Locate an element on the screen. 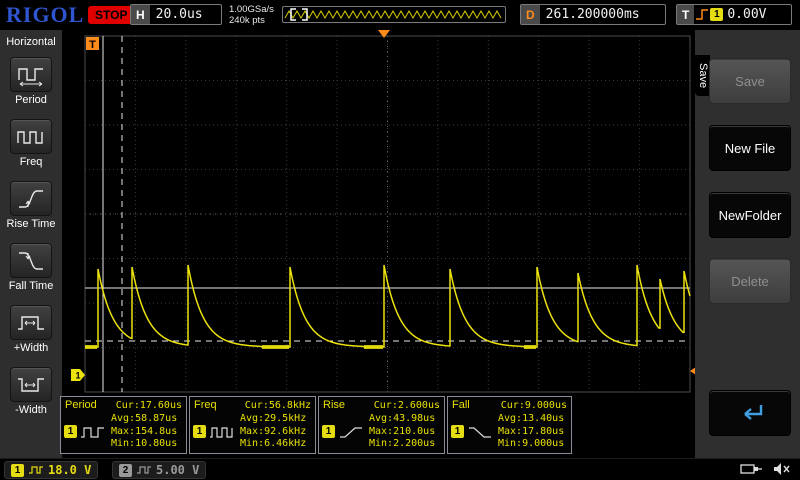 The width and height of the screenshot is (800, 480). measure-item-rise-time: Rise Time is located at coordinates (31, 205).